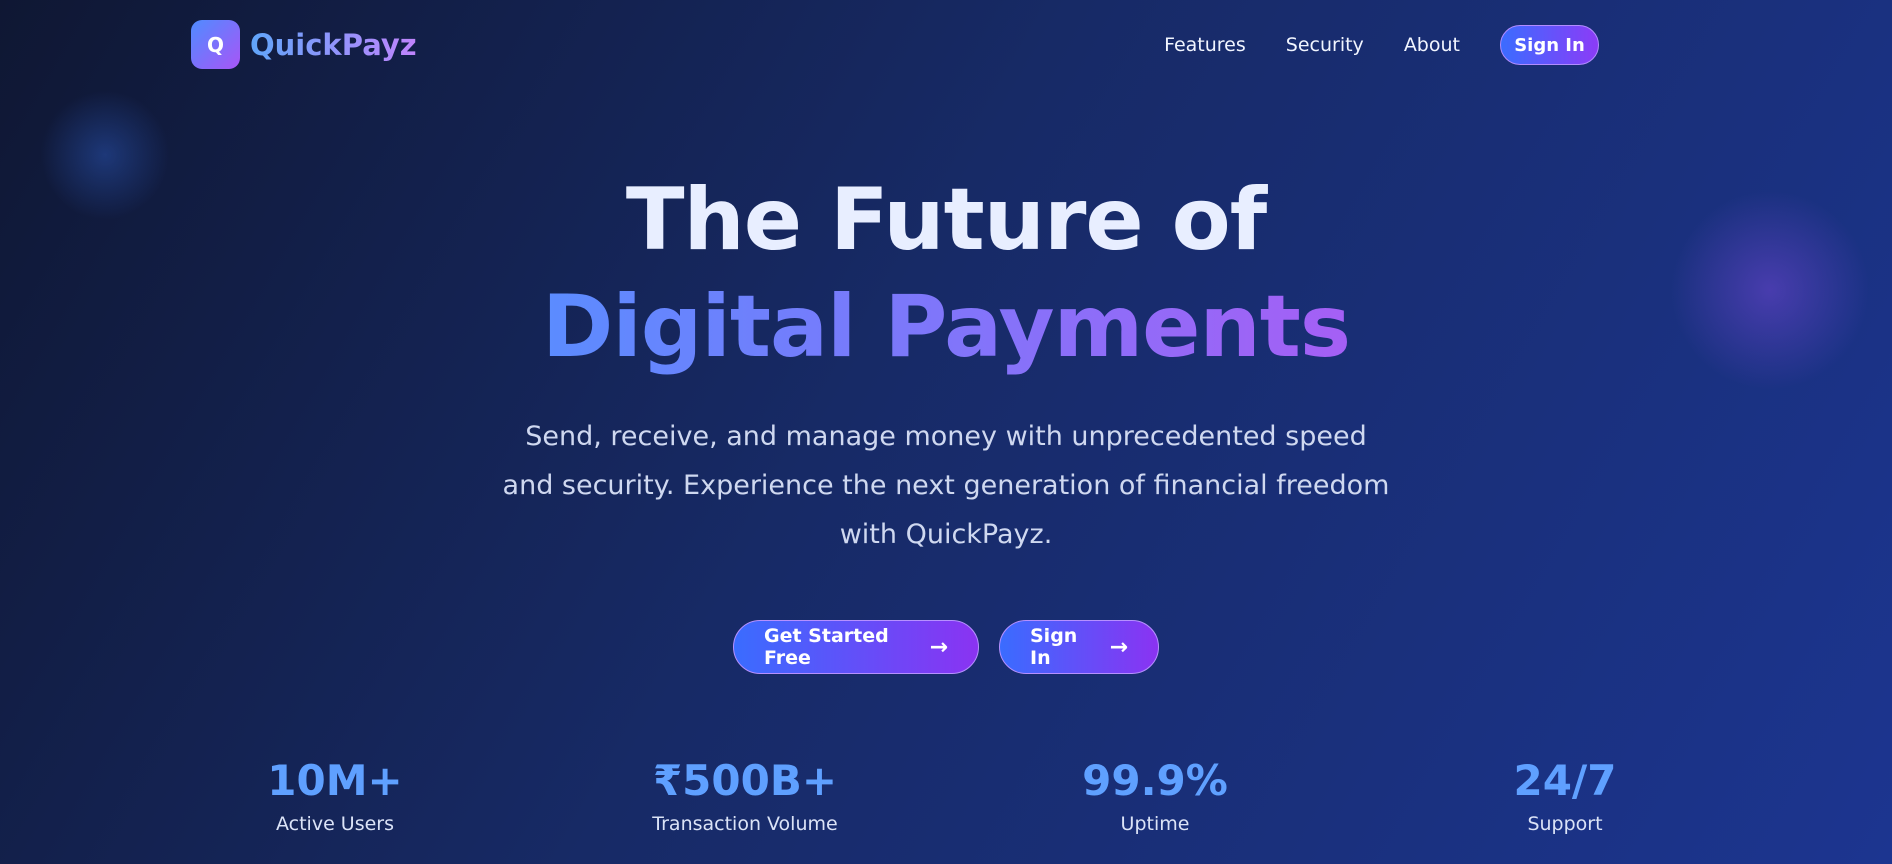 The width and height of the screenshot is (1892, 864). What do you see at coordinates (1325, 45) in the screenshot?
I see `nav-link-security: Security` at bounding box center [1325, 45].